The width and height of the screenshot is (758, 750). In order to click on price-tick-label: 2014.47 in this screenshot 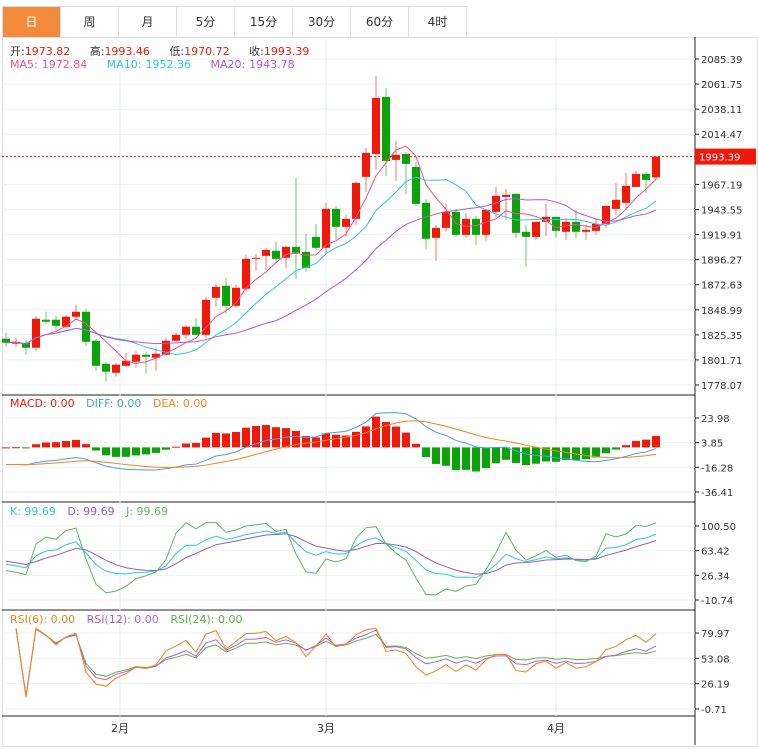, I will do `click(721, 135)`.